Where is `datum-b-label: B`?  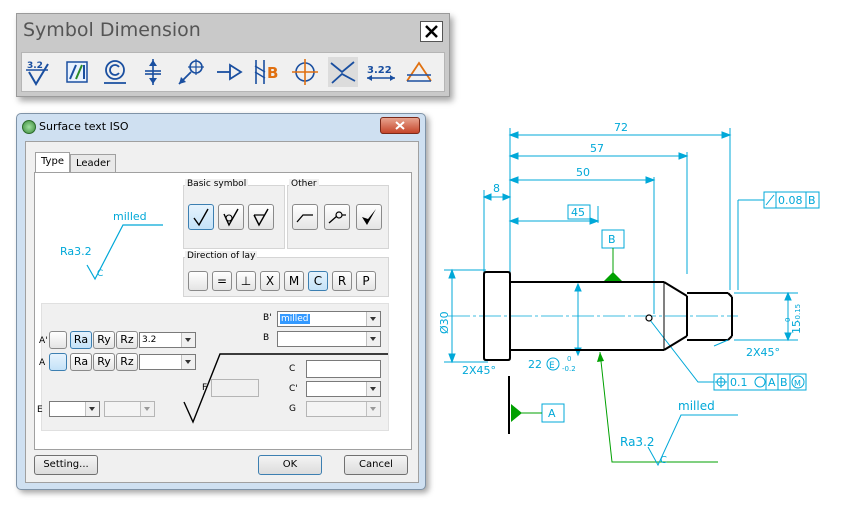 datum-b-label: B is located at coordinates (612, 239).